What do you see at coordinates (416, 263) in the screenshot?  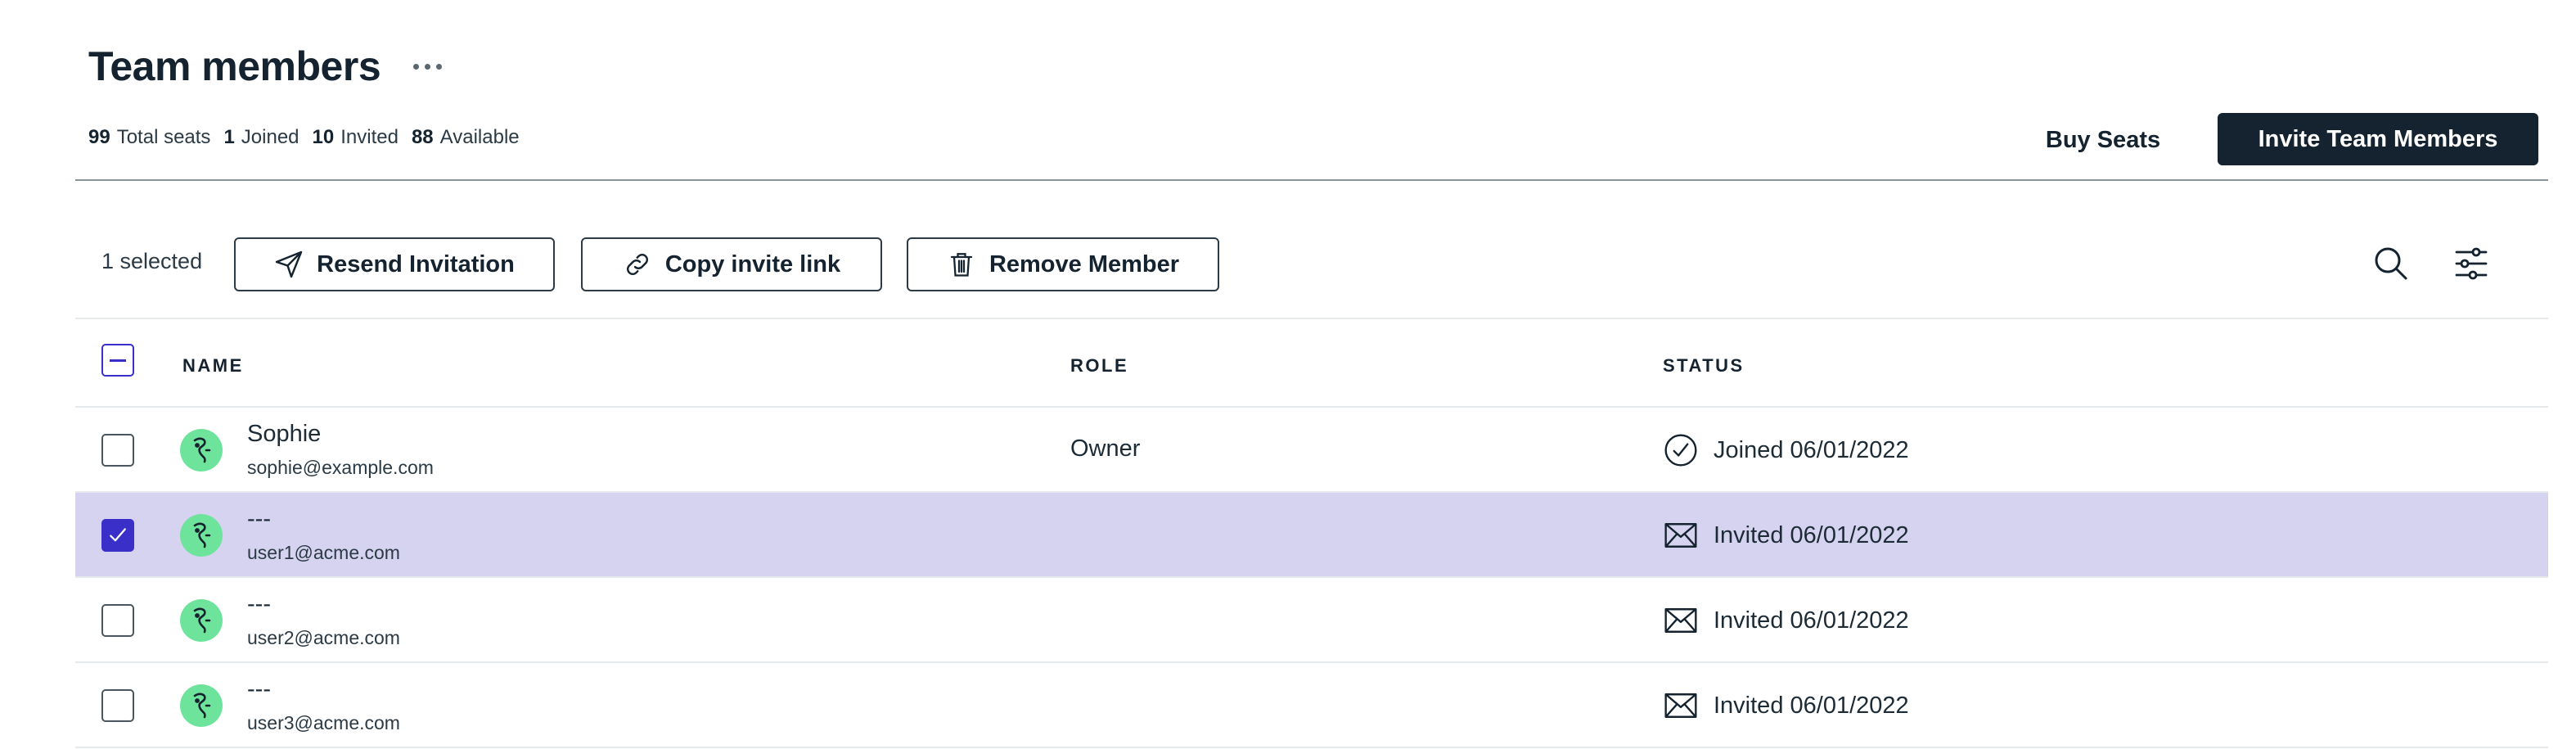 I see `resend-invitation-label: Resend Invitation` at bounding box center [416, 263].